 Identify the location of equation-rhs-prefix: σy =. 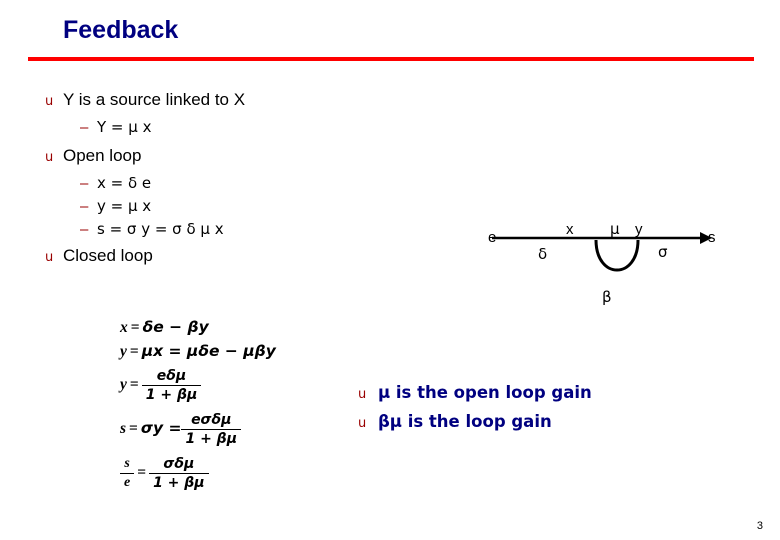
(161, 428).